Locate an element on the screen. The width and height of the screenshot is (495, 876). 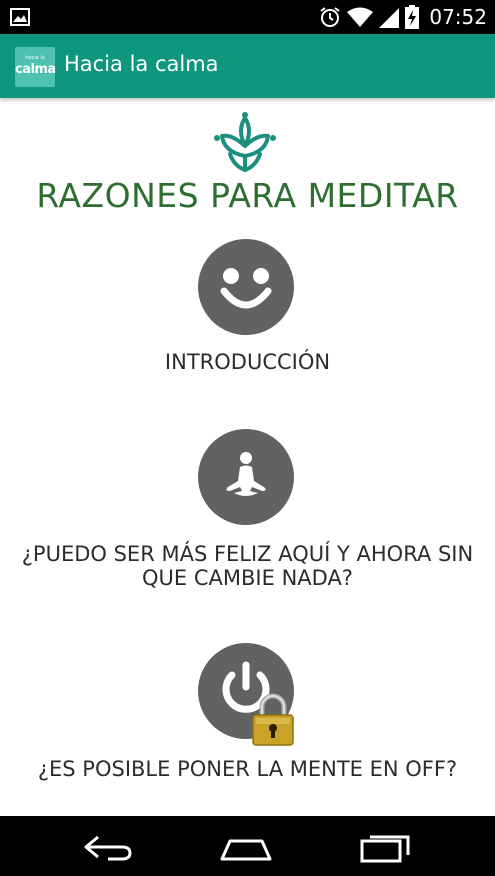
image-notification-icon is located at coordinates (20, 17).